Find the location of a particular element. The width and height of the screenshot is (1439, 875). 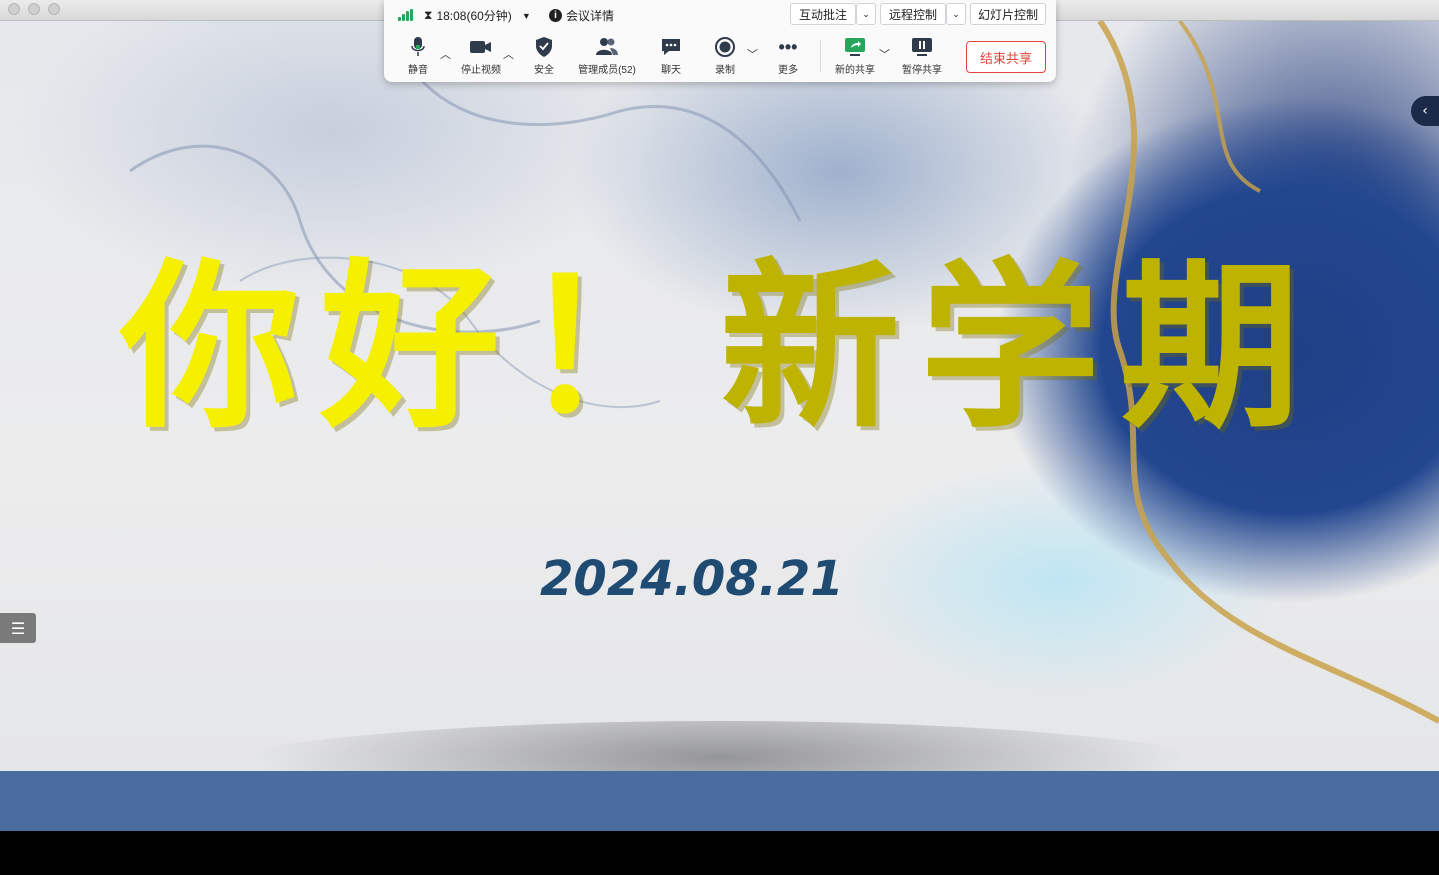

manage-members-button: 管理成员(52) is located at coordinates (607, 57).